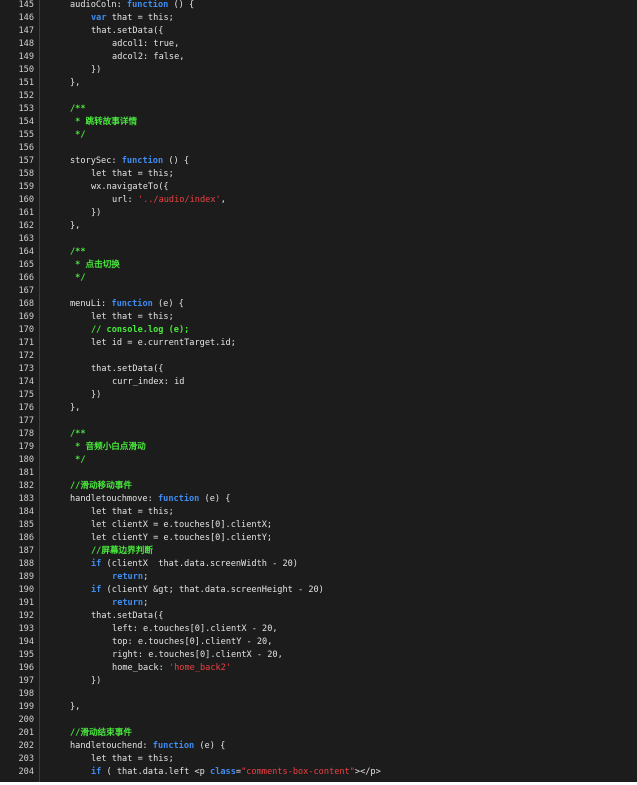  I want to click on code-line: 163, so click(318, 239).